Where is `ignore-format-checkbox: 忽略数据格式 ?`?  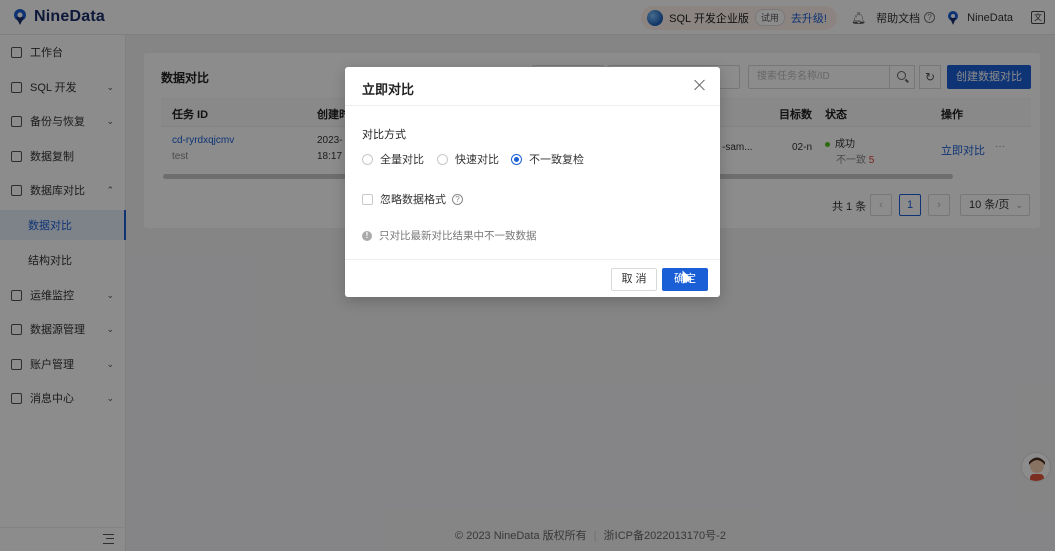 ignore-format-checkbox: 忽略数据格式 ? is located at coordinates (412, 199).